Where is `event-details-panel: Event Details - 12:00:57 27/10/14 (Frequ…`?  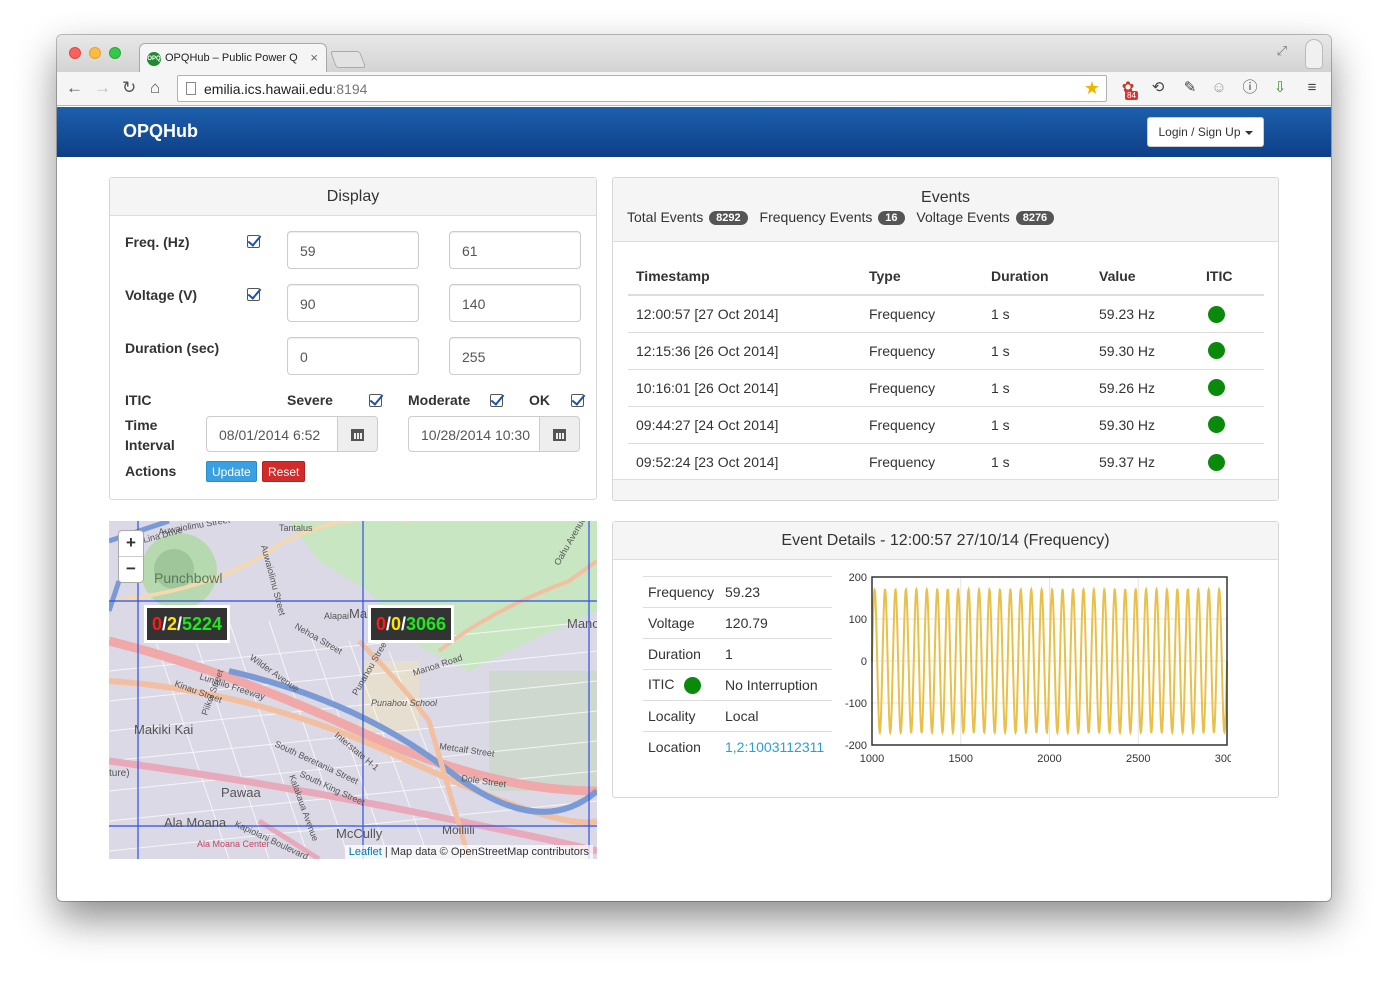
event-details-panel: Event Details - 12:00:57 27/10/14 (Frequ… is located at coordinates (945, 659).